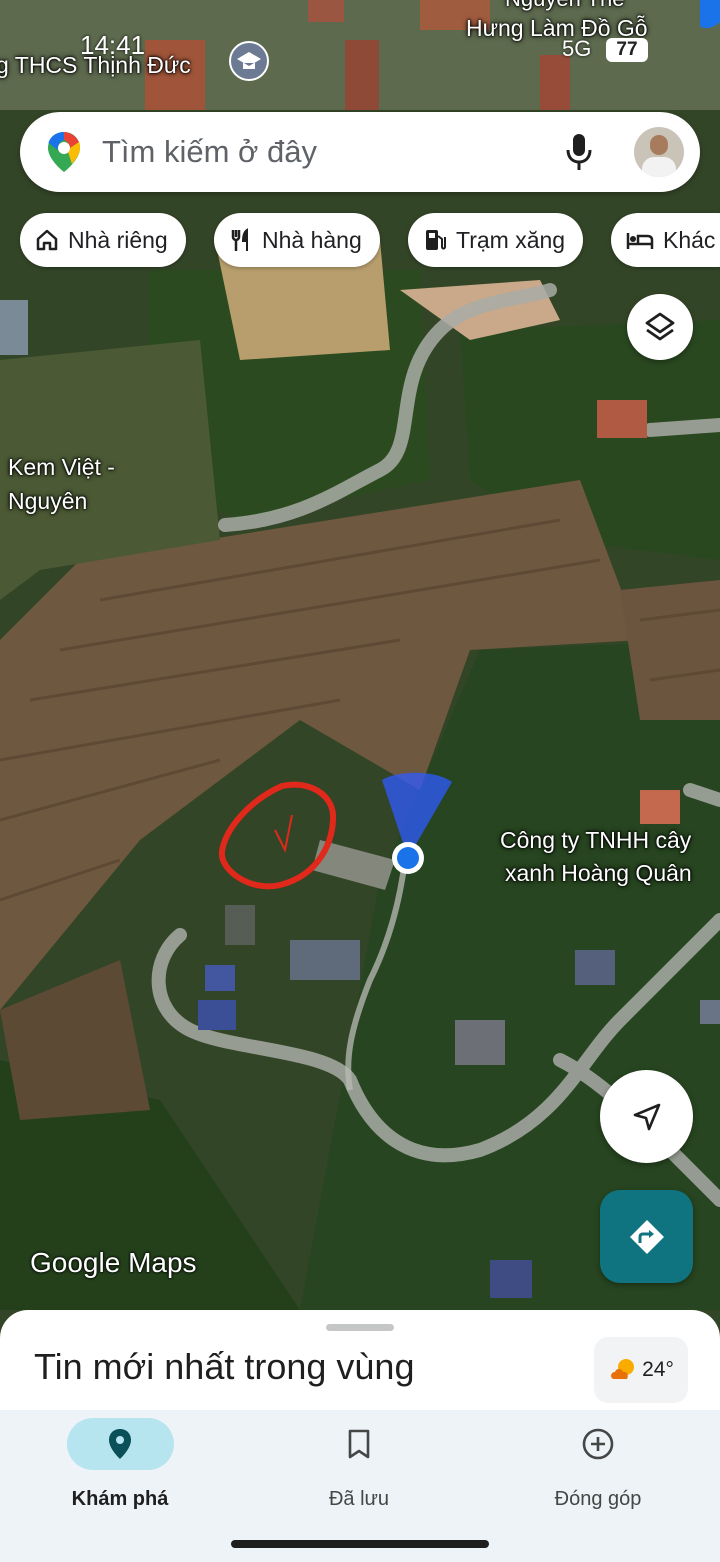 This screenshot has width=720, height=1562. What do you see at coordinates (64, 152) in the screenshot?
I see `google-maps-pin-icon` at bounding box center [64, 152].